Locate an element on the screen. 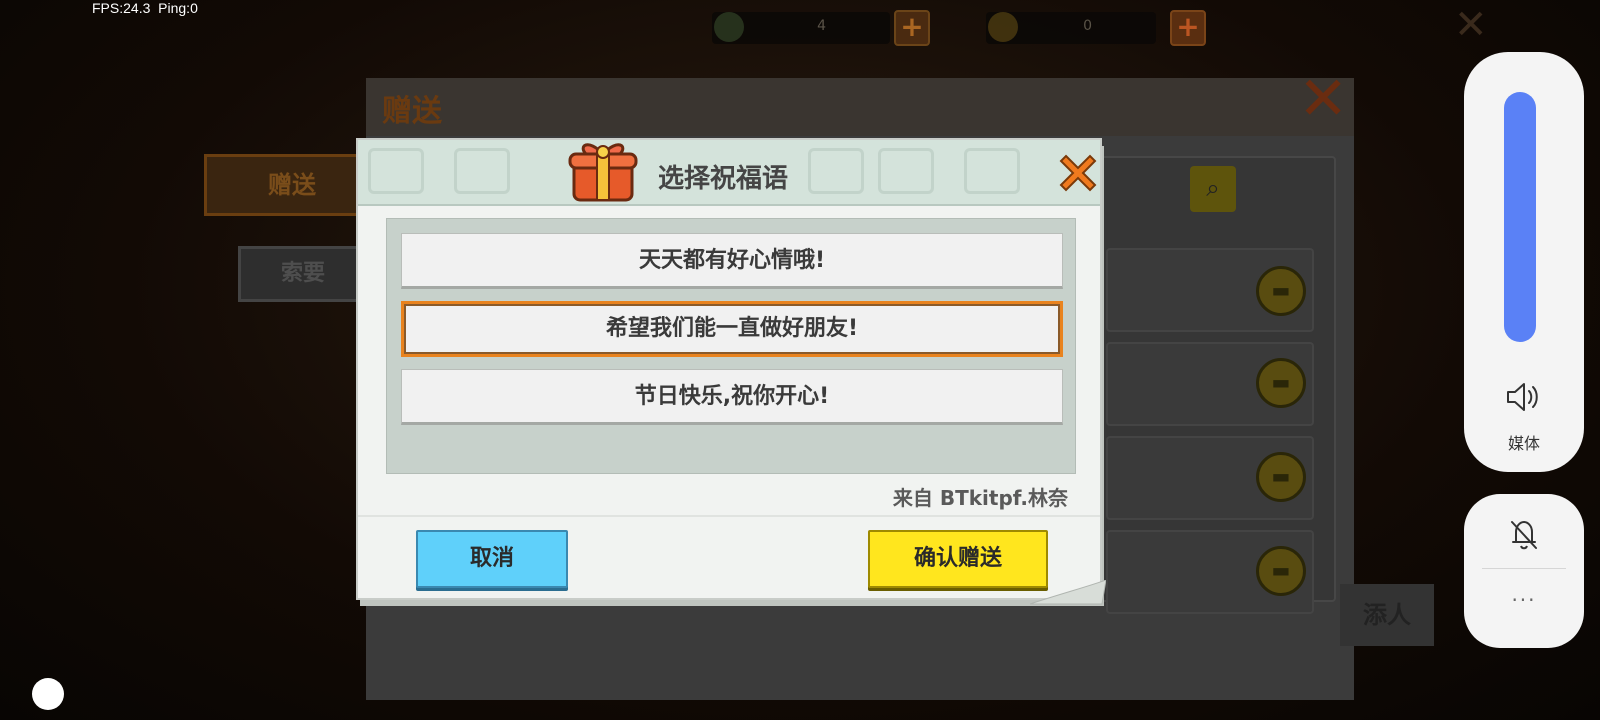 The height and width of the screenshot is (720, 1600). coin-icon is located at coordinates (1003, 27).